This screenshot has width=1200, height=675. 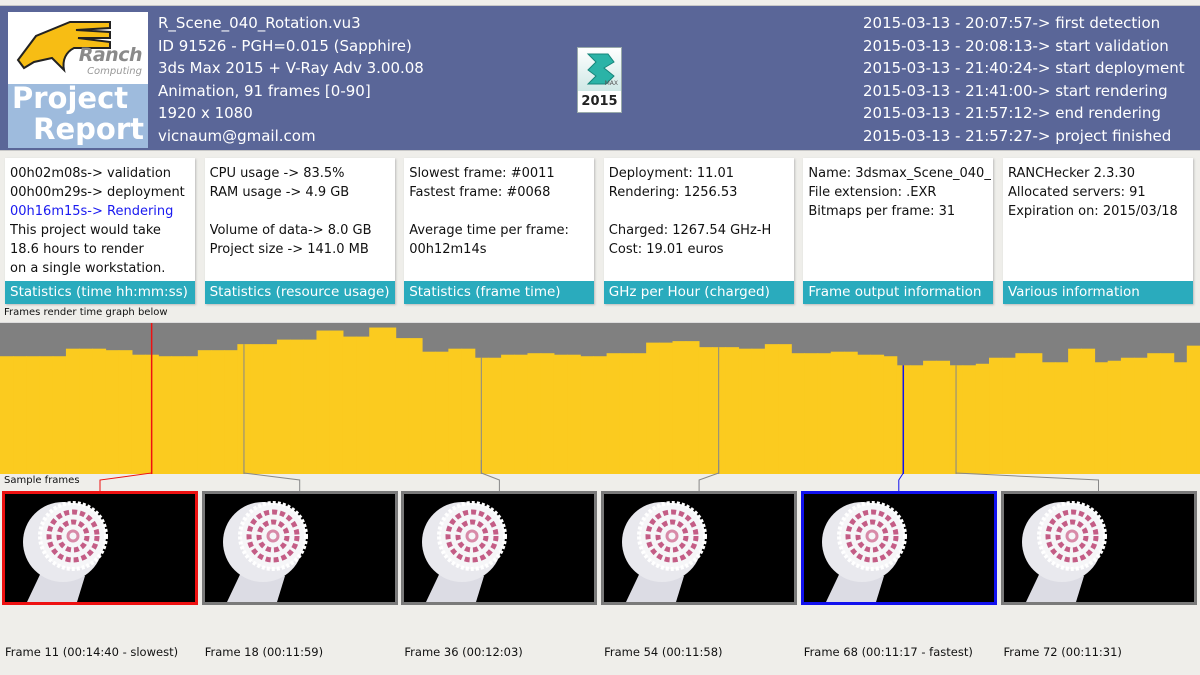 I want to click on user-email: vicnaum@gmail.com, so click(x=237, y=135).